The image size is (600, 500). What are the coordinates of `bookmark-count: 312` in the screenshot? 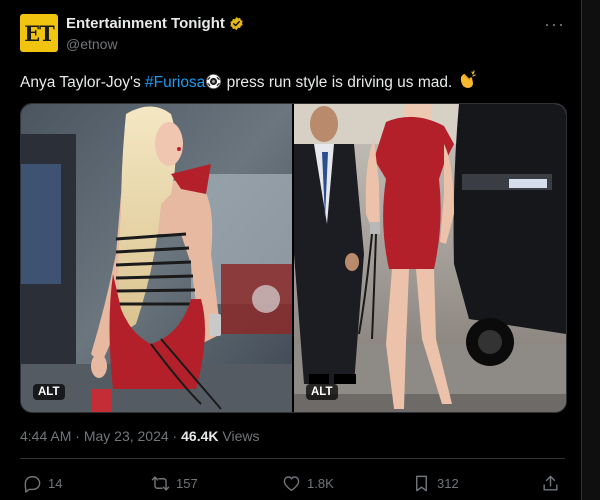 It's located at (448, 483).